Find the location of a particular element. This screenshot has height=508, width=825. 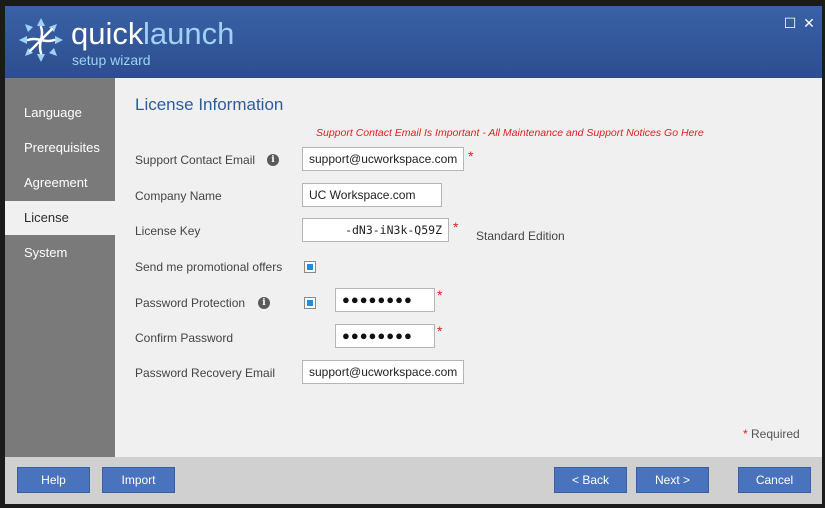

license-key-label: License Key is located at coordinates (168, 231).